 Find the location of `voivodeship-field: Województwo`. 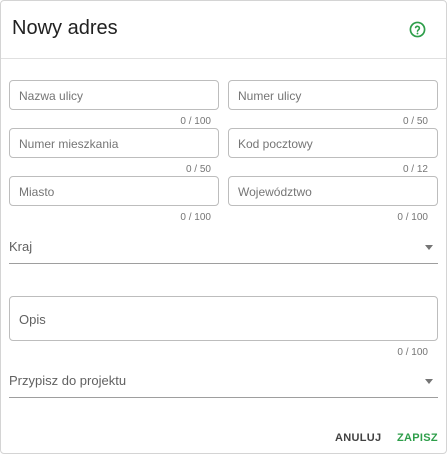

voivodeship-field: Województwo is located at coordinates (333, 191).